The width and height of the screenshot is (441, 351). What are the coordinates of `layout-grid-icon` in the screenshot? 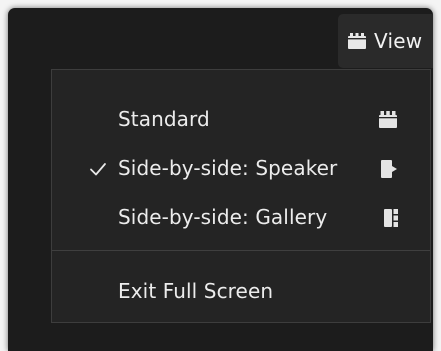 It's located at (357, 41).